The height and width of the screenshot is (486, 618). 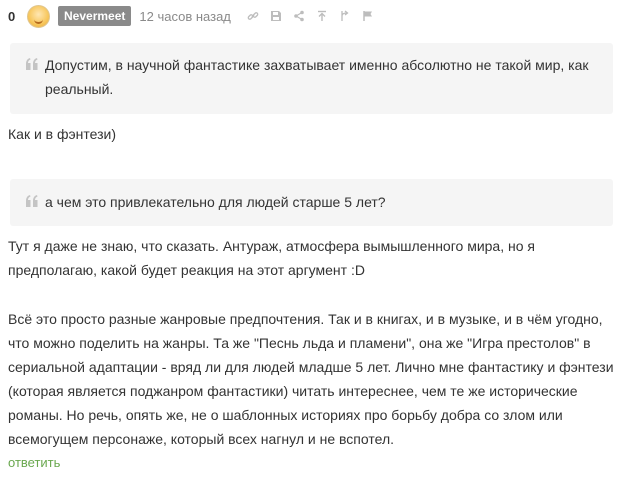 I want to click on flag-icon, so click(x=368, y=16).